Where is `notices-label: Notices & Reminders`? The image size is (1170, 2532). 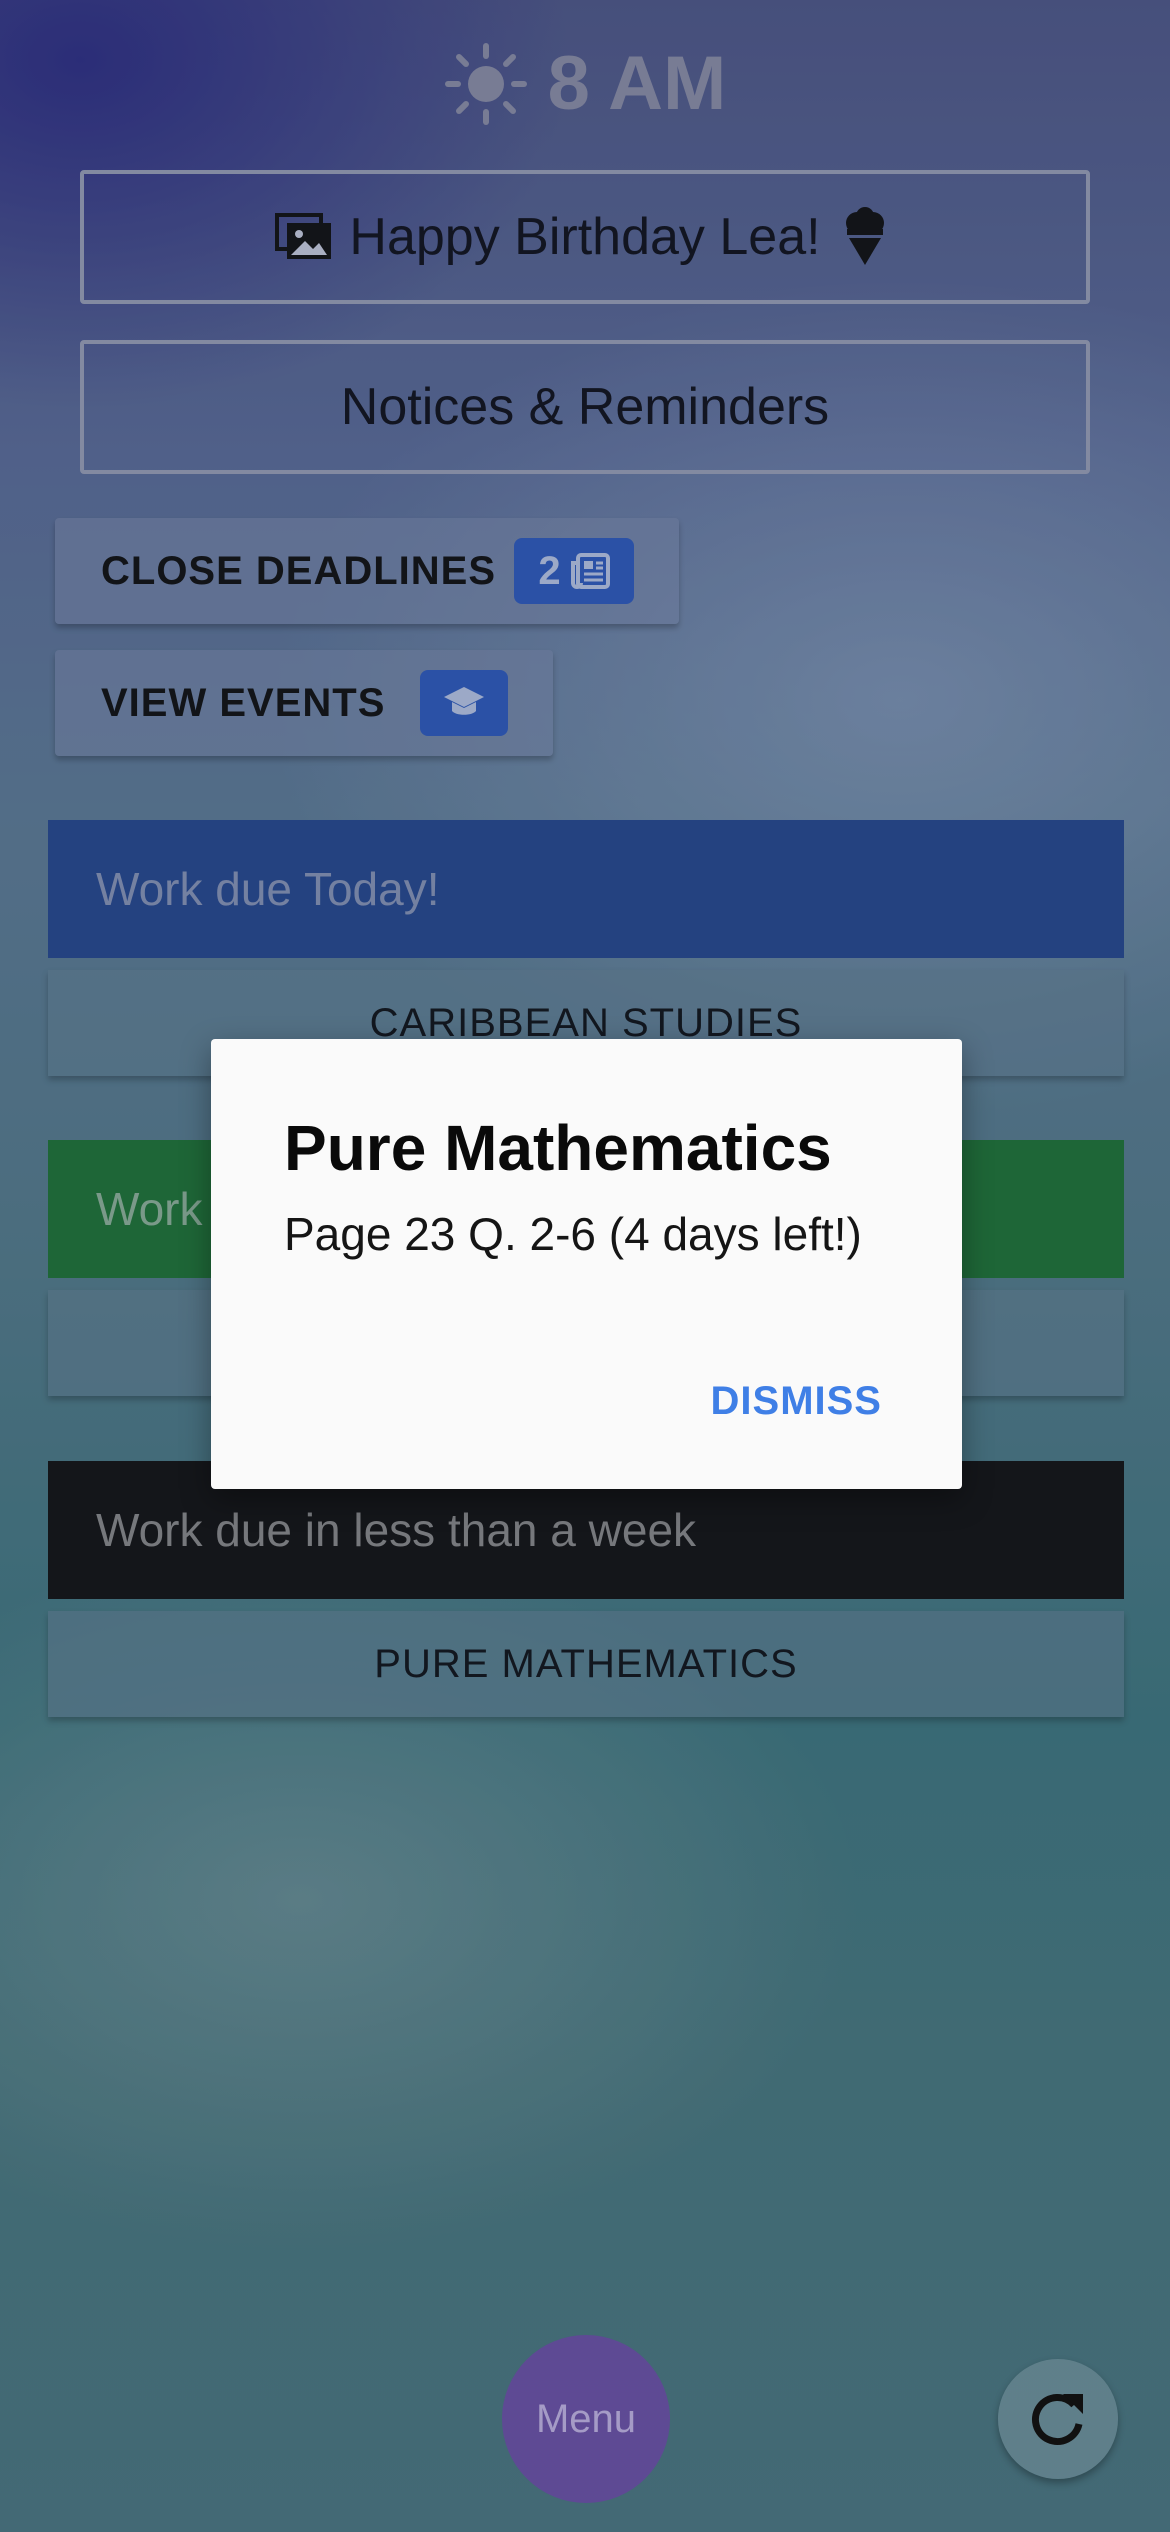
notices-label: Notices & Reminders is located at coordinates (585, 407).